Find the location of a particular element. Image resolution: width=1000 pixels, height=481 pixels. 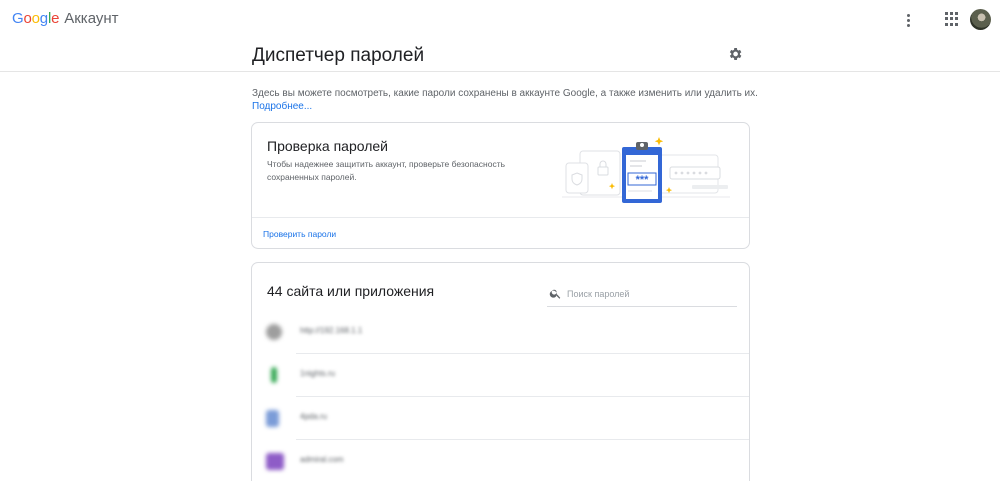

avatar is located at coordinates (980, 19).